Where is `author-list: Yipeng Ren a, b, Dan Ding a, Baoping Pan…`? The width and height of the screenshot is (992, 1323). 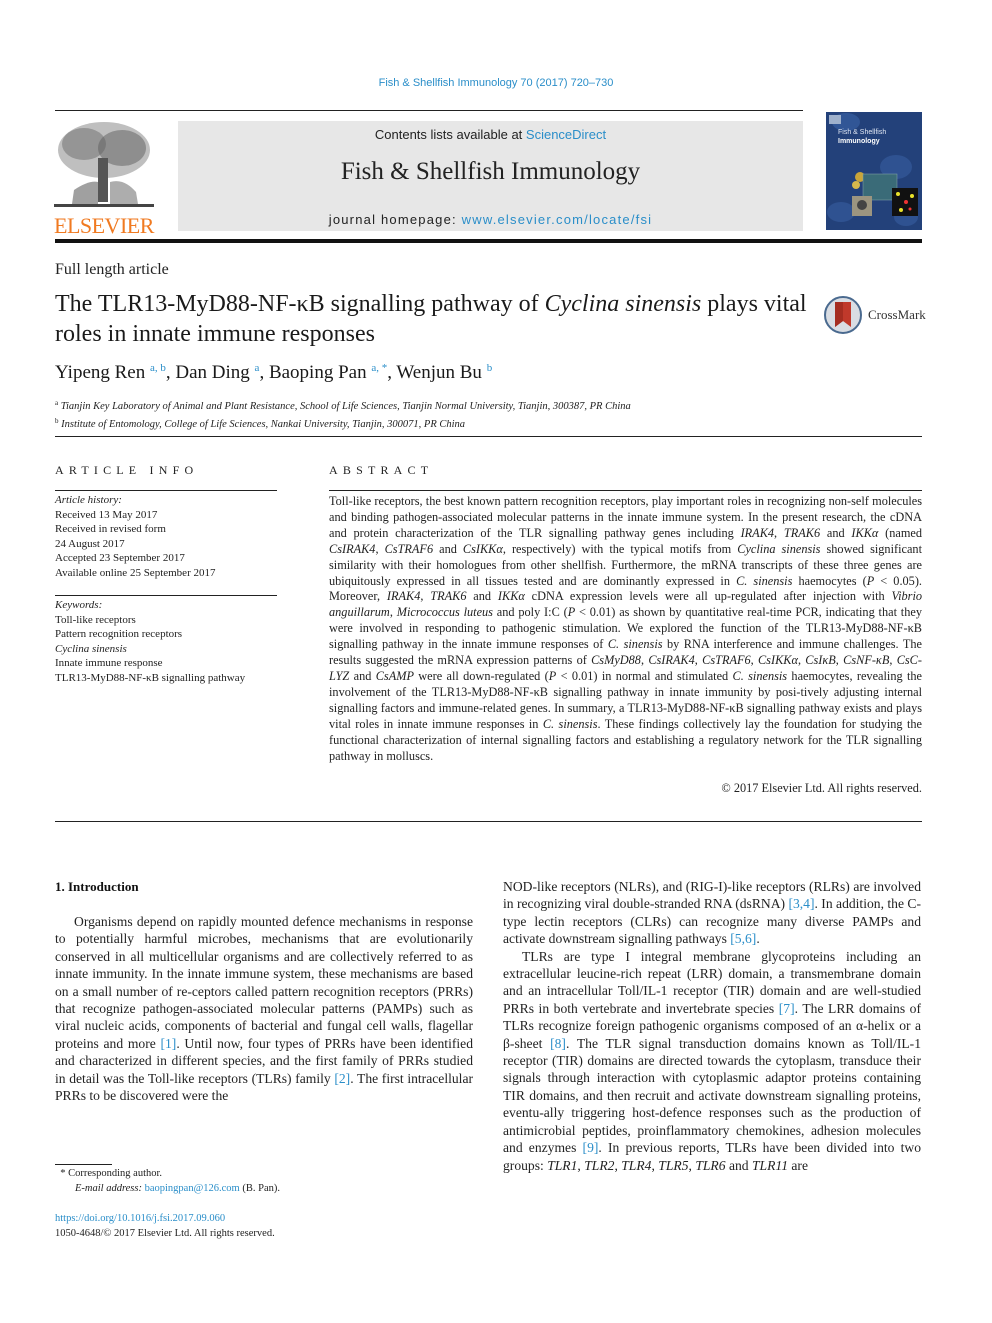
author-list: Yipeng Ren a, b, Dan Ding a, Baoping Pan… is located at coordinates (274, 372).